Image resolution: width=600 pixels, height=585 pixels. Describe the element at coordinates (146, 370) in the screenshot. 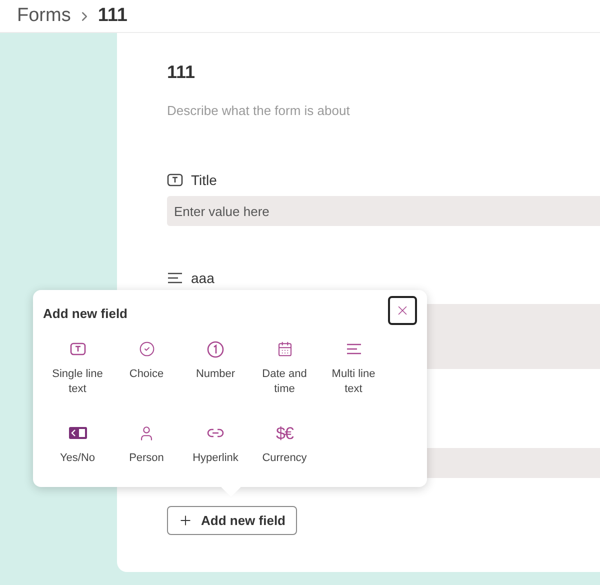

I see `field-type-option: Choice` at that location.